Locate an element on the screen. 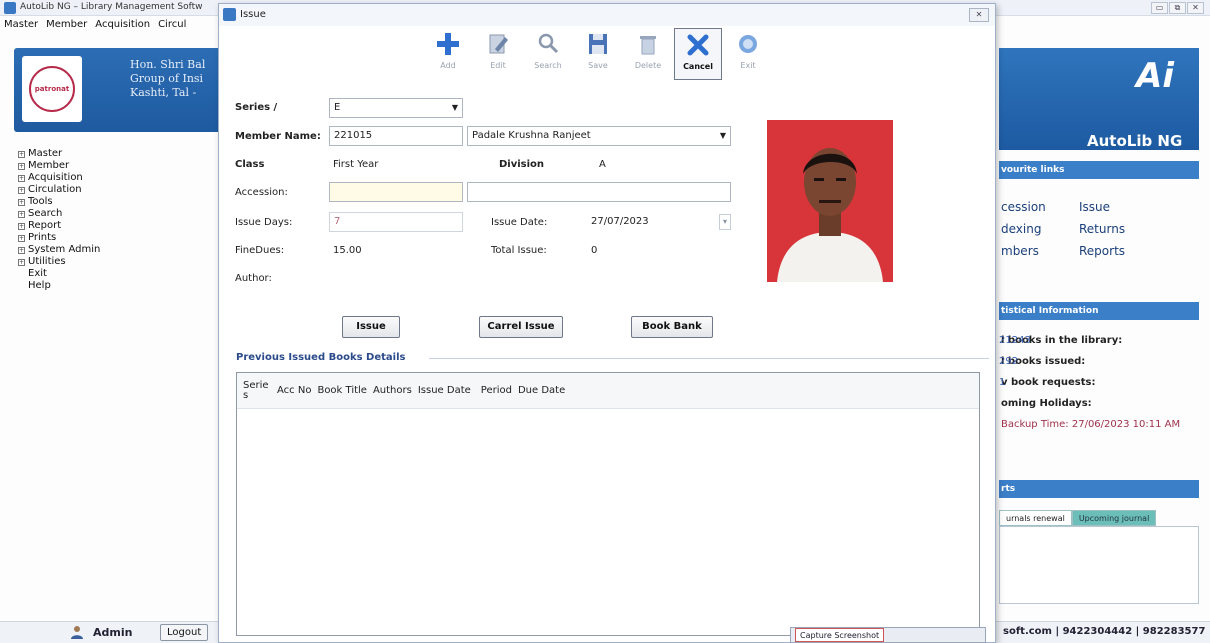  stat-label: l books issued: is located at coordinates (1043, 361).